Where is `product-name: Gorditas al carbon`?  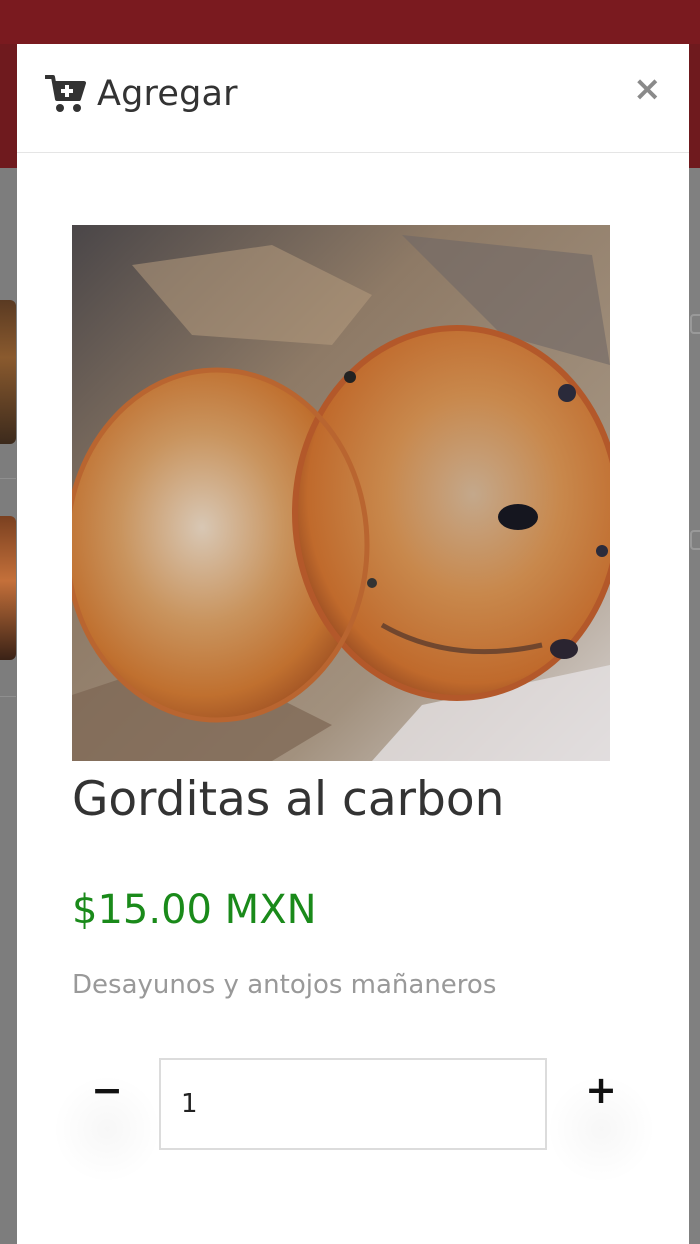
product-name: Gorditas al carbon is located at coordinates (288, 799).